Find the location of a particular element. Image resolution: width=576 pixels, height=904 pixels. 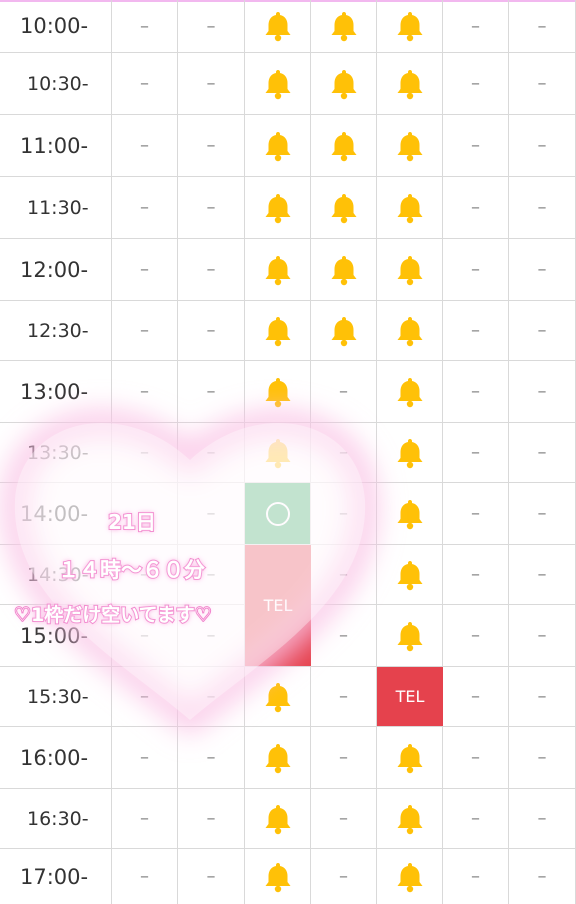

table-row: 12:30- – – – – is located at coordinates (288, 330).